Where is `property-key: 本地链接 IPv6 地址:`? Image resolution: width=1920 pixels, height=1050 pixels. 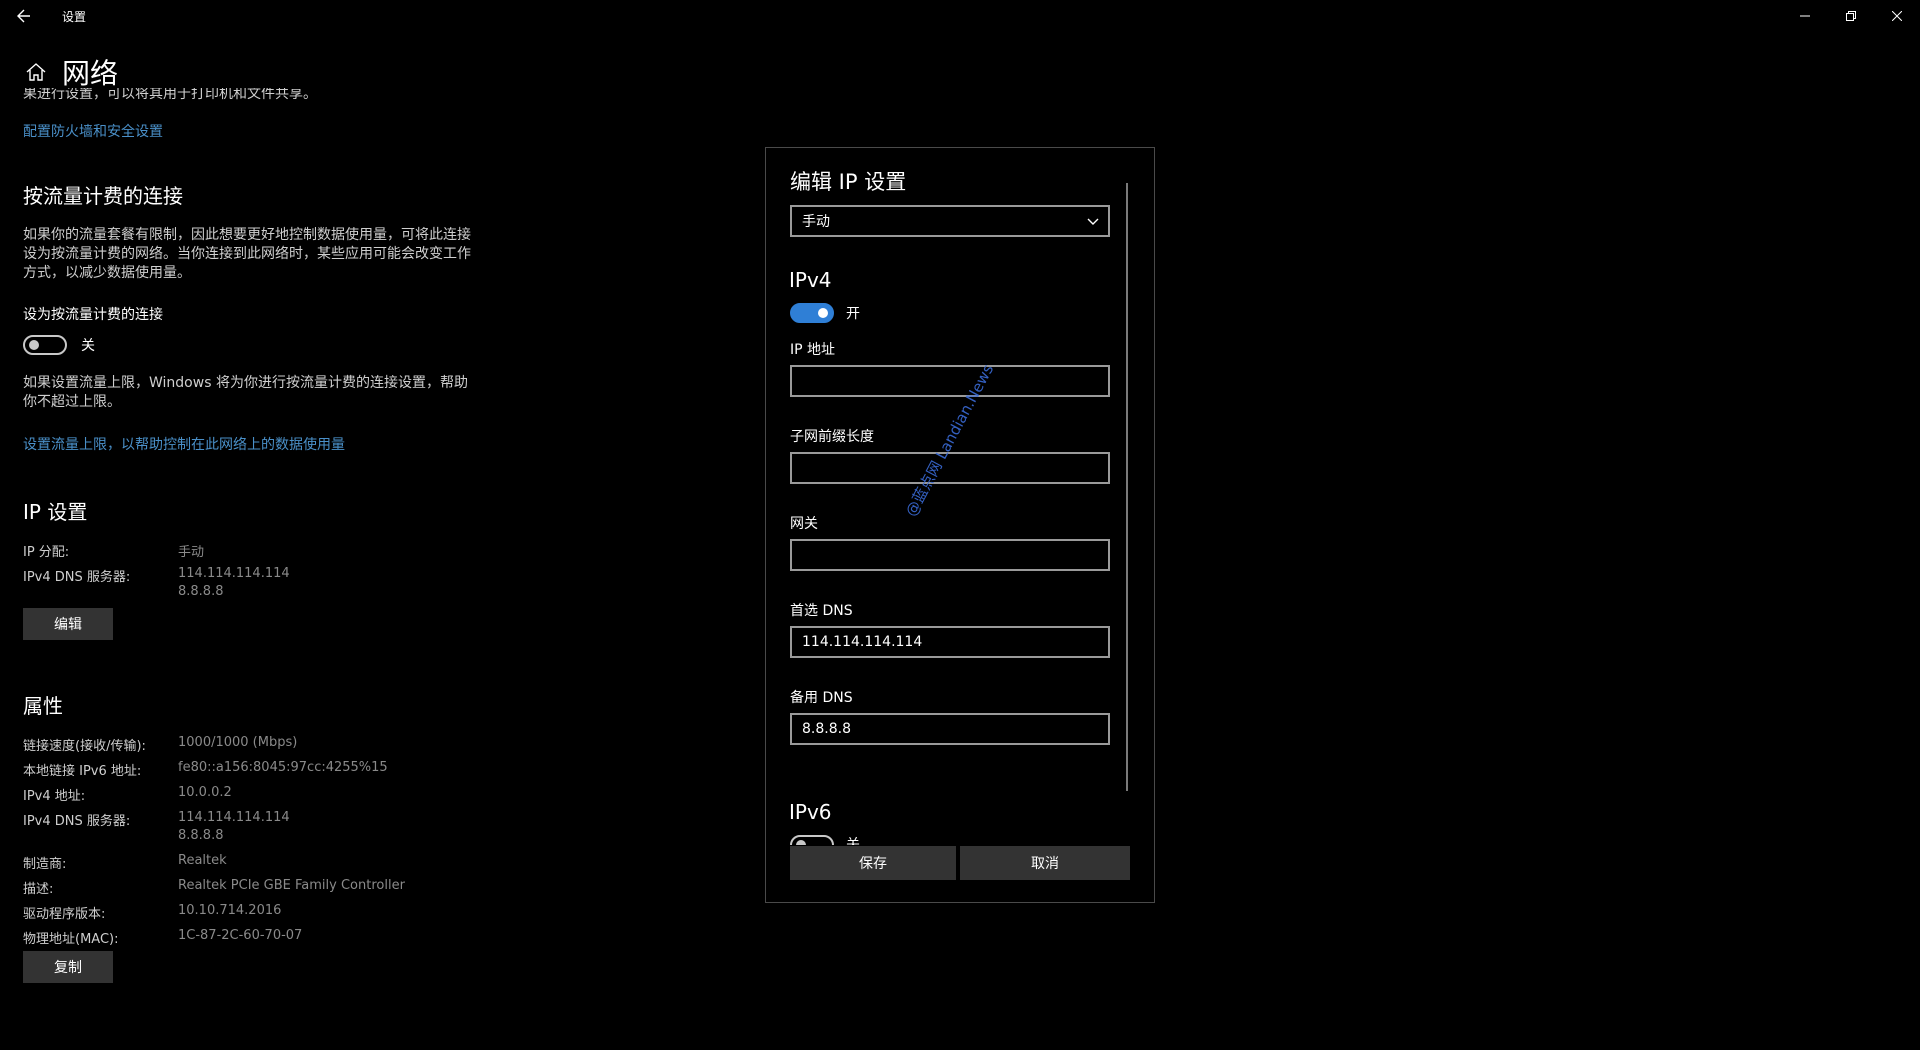
property-key: 本地链接 IPv6 地址: is located at coordinates (82, 771).